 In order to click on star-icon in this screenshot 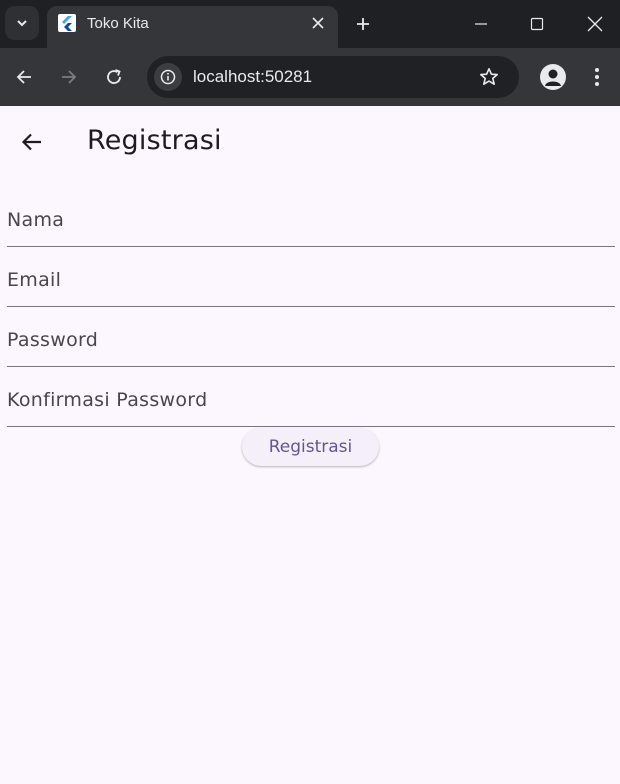, I will do `click(489, 76)`.